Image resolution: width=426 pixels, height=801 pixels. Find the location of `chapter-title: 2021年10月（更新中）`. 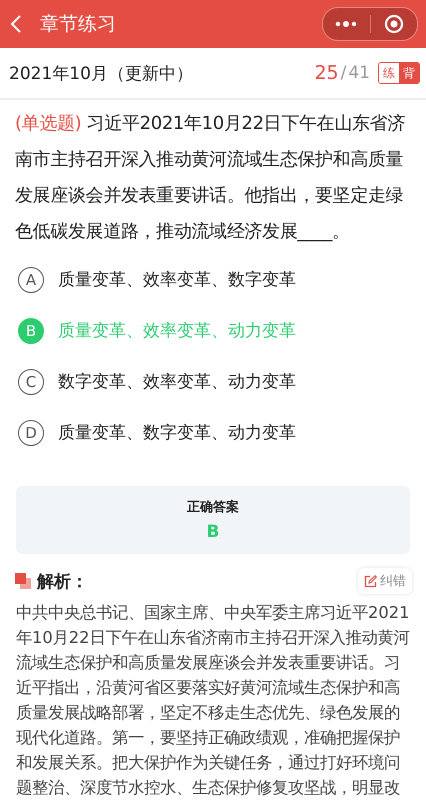

chapter-title: 2021年10月（更新中） is located at coordinates (101, 73).